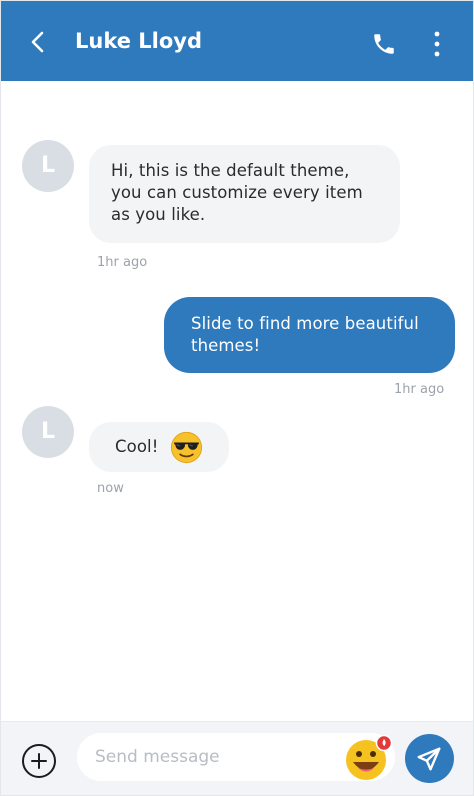 This screenshot has width=474, height=796. I want to click on phone-icon, so click(384, 44).